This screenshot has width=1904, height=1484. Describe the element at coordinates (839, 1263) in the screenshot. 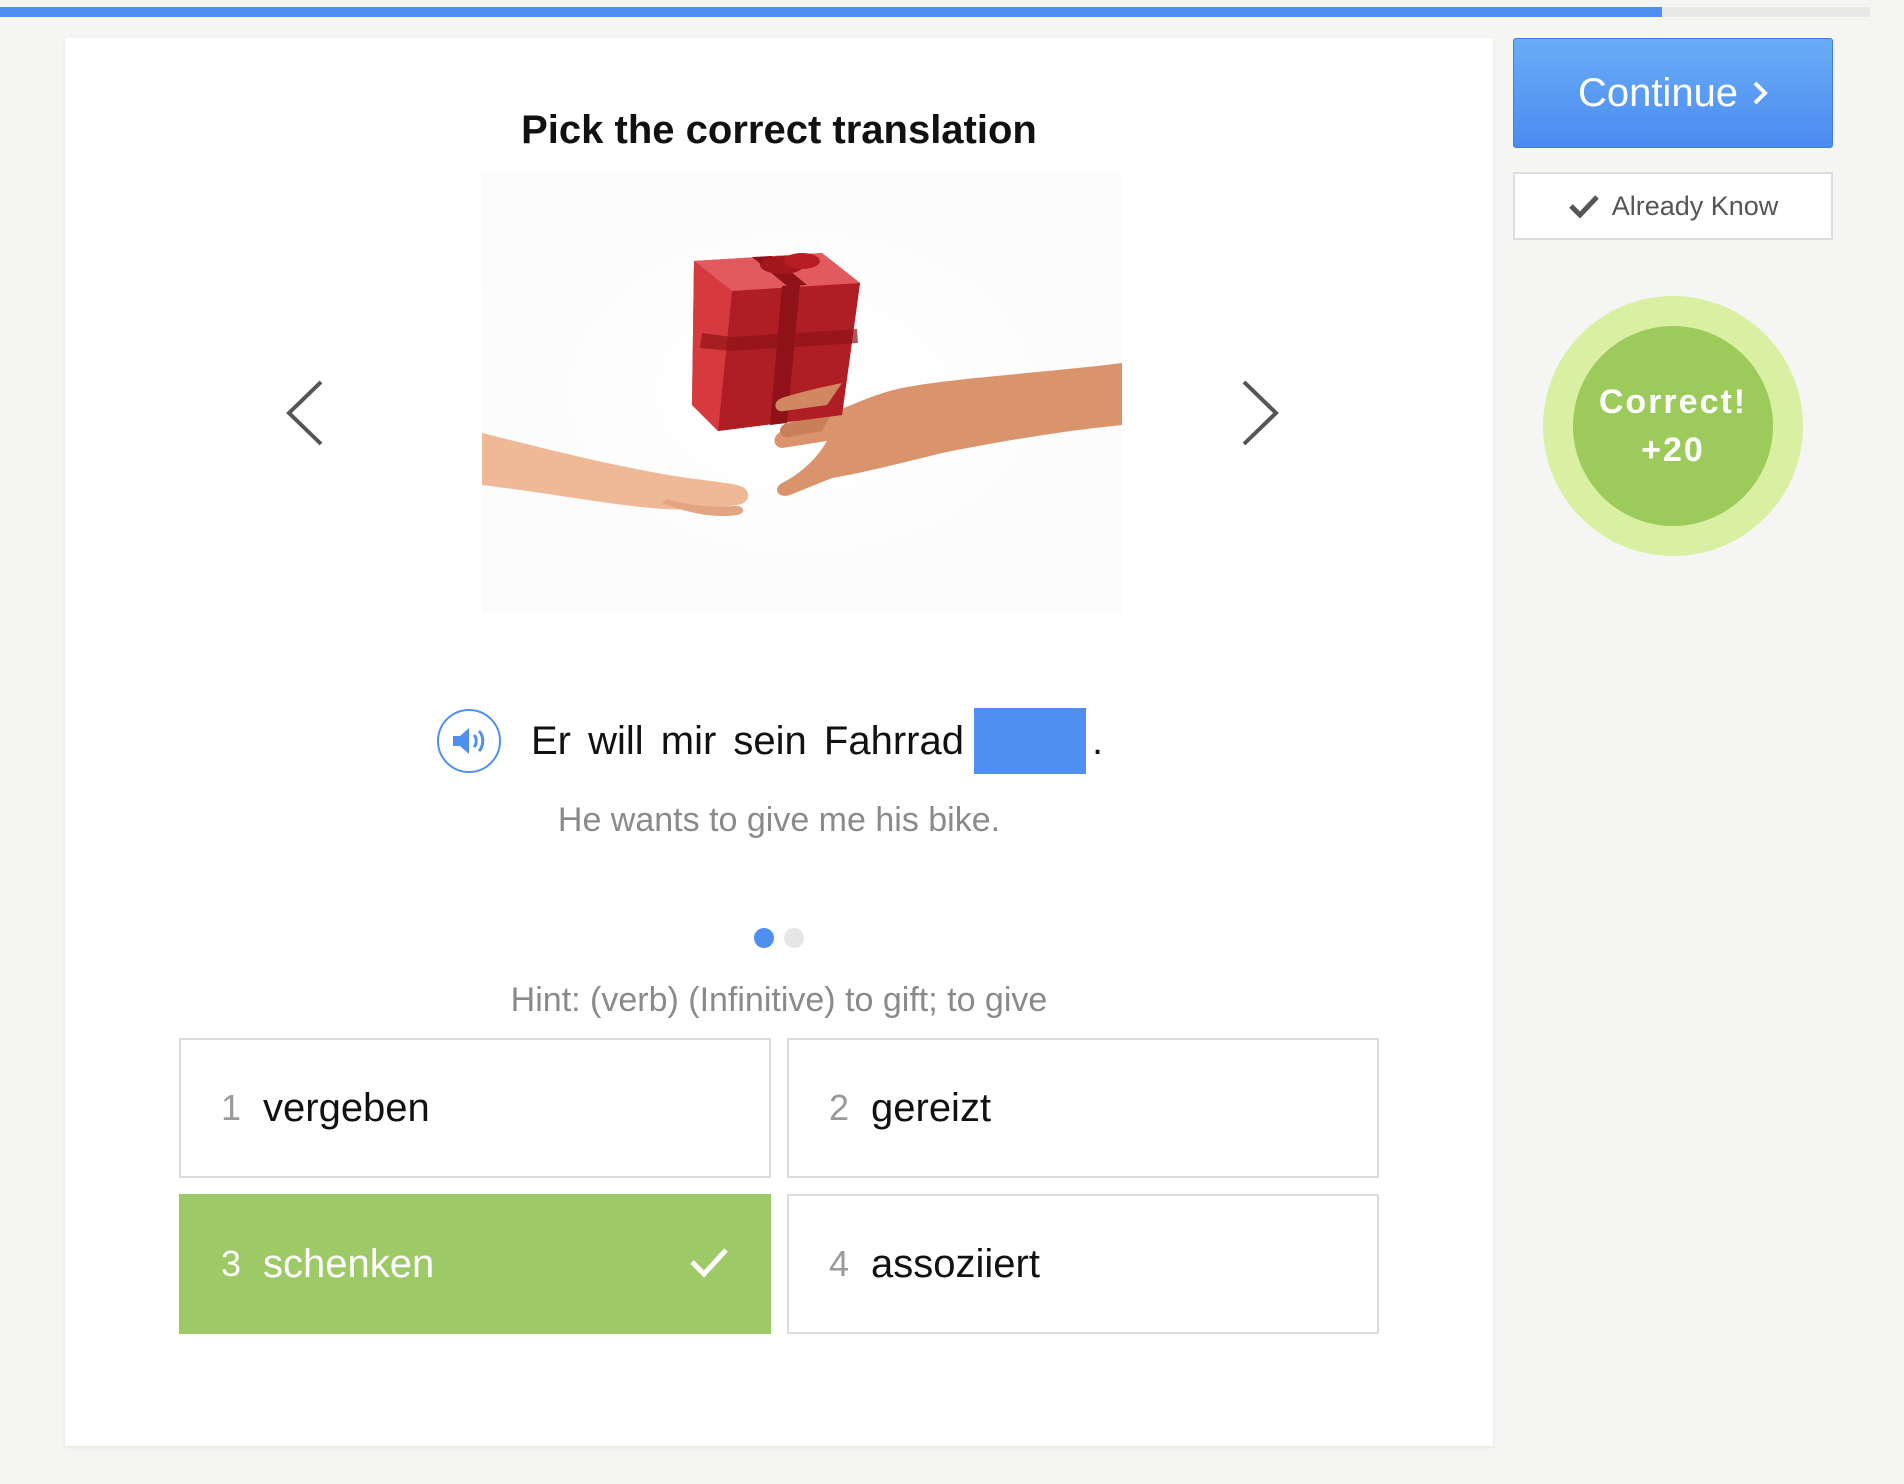

I see `option-number: 4` at that location.